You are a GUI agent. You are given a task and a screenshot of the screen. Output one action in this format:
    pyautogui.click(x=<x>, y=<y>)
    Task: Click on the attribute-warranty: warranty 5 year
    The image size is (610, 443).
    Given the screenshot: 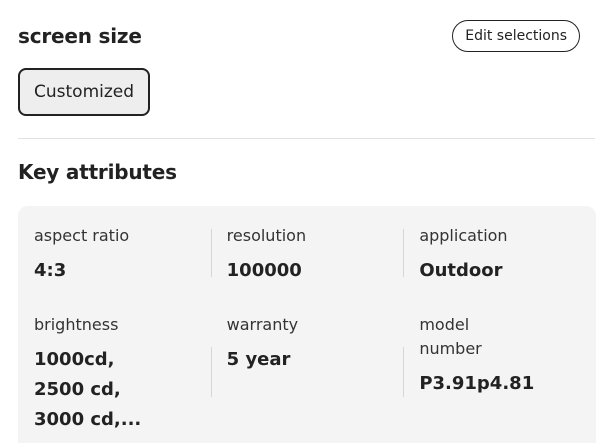 What is the action you would take?
    pyautogui.click(x=307, y=378)
    